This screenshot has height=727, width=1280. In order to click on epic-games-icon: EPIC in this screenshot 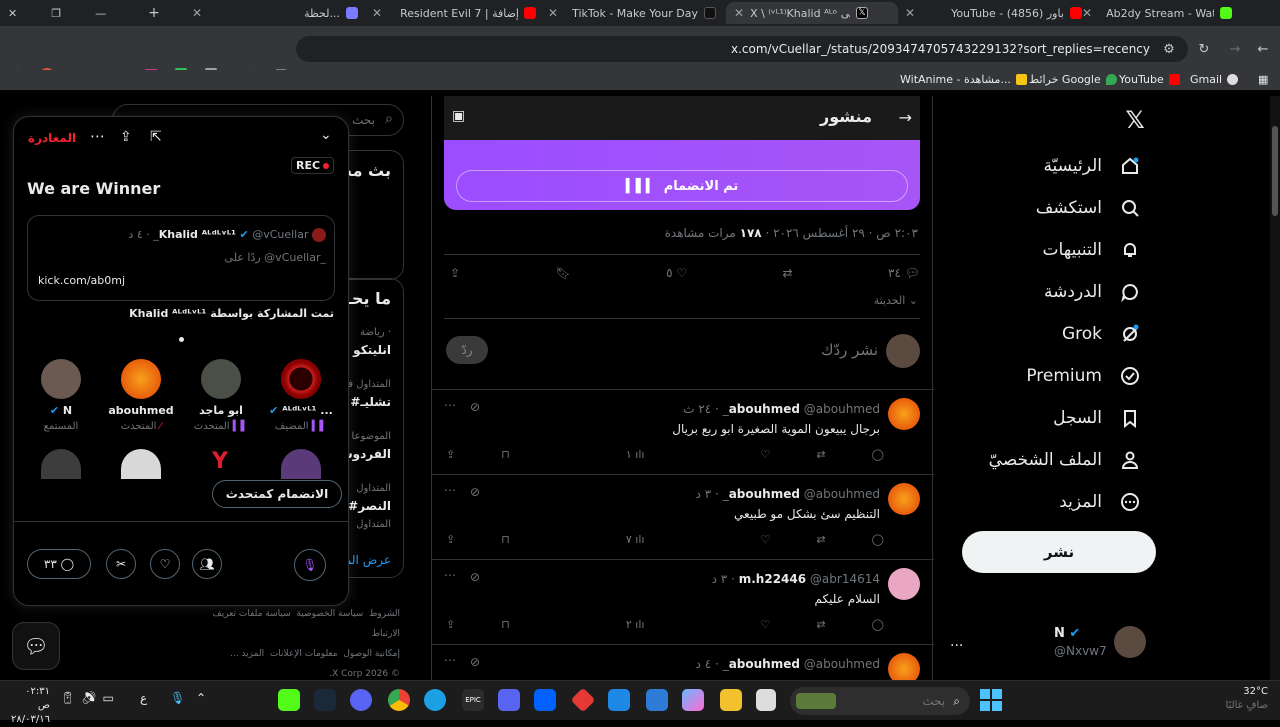, I will do `click(473, 700)`.